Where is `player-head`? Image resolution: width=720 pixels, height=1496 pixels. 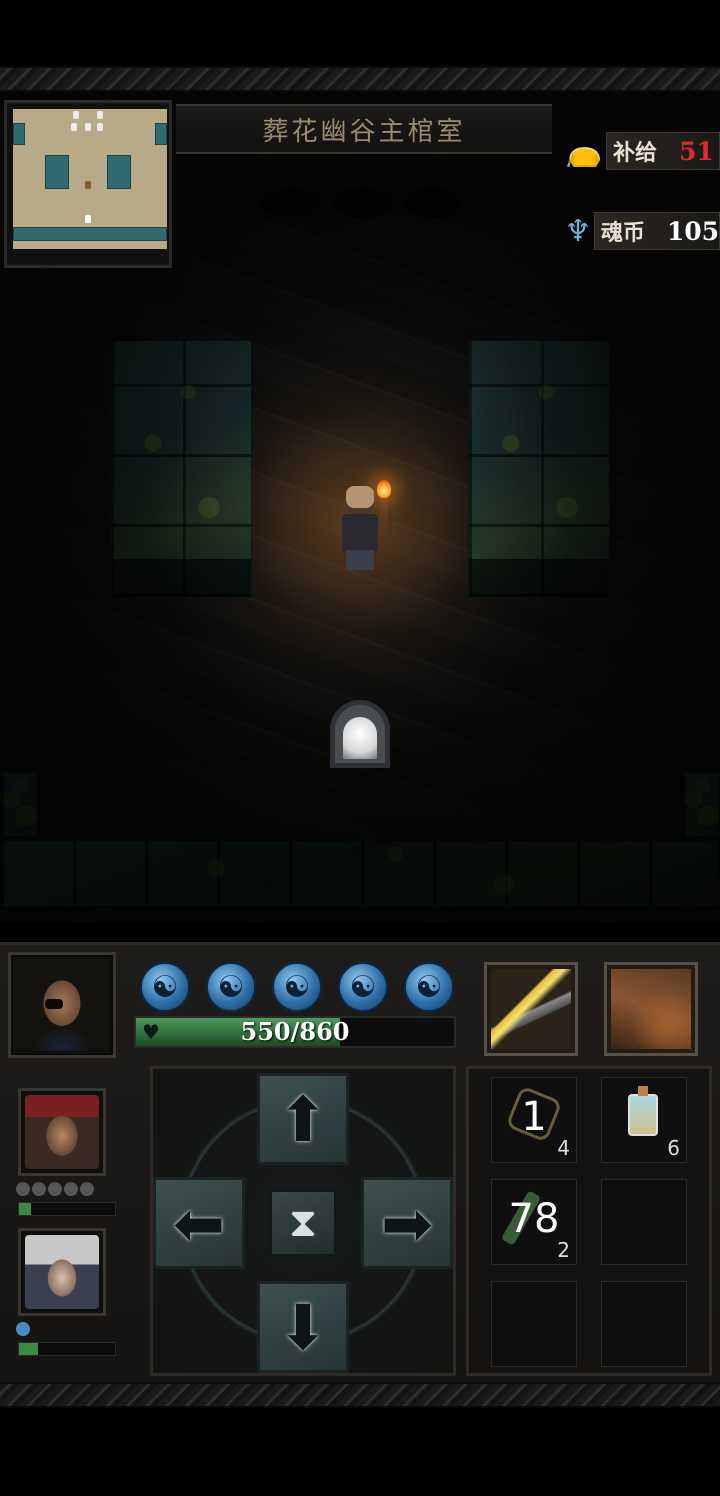 player-head is located at coordinates (360, 500).